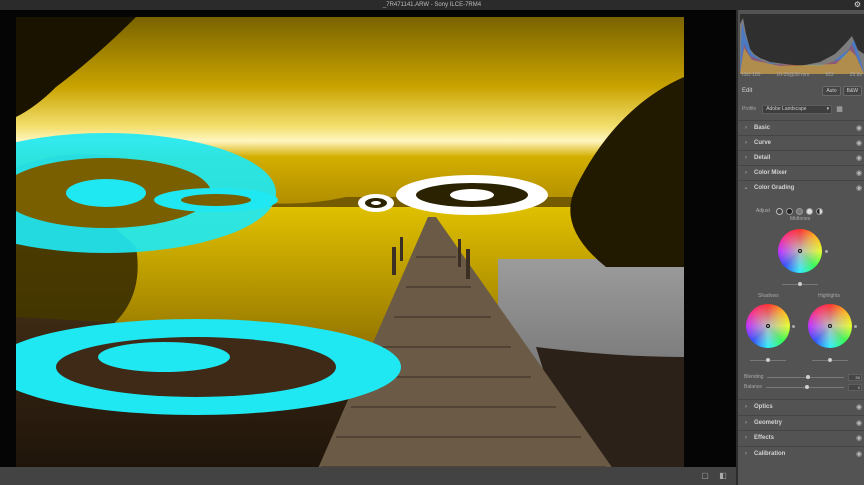  Describe the element at coordinates (801, 437) in the screenshot. I see `section-effects: › Effects ◉` at that location.